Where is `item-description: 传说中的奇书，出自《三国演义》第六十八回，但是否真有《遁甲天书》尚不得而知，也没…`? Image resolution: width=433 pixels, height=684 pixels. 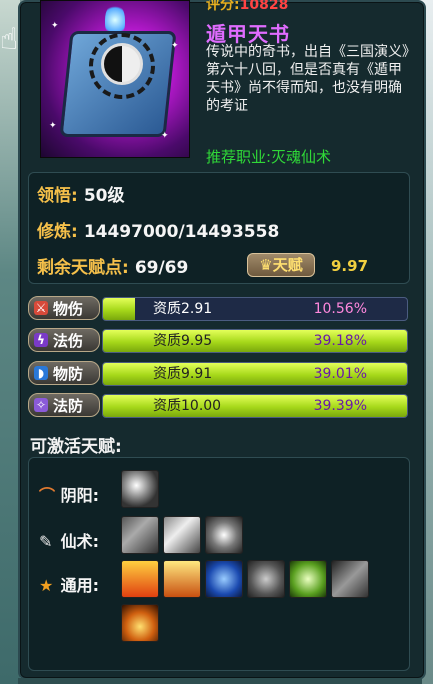
item-description: 传说中的奇书，出自《三国演义》第六十八回，但是否真有《遁甲天书》尚不得而知，也没… is located at coordinates (307, 79).